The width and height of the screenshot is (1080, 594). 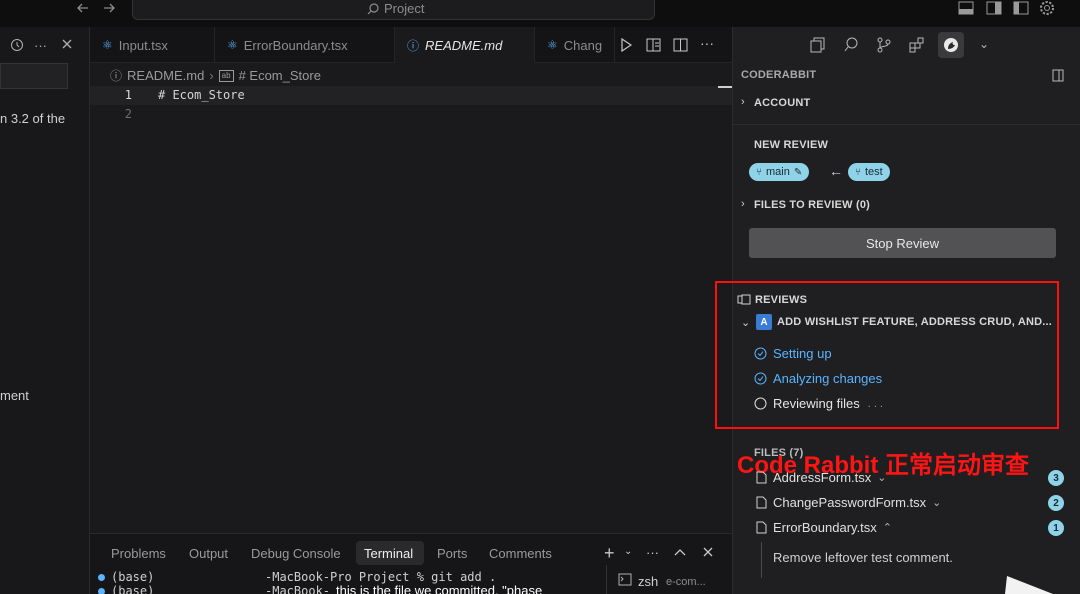 What do you see at coordinates (609, 553) in the screenshot?
I see `new-terminal-plus-icon: +` at bounding box center [609, 553].